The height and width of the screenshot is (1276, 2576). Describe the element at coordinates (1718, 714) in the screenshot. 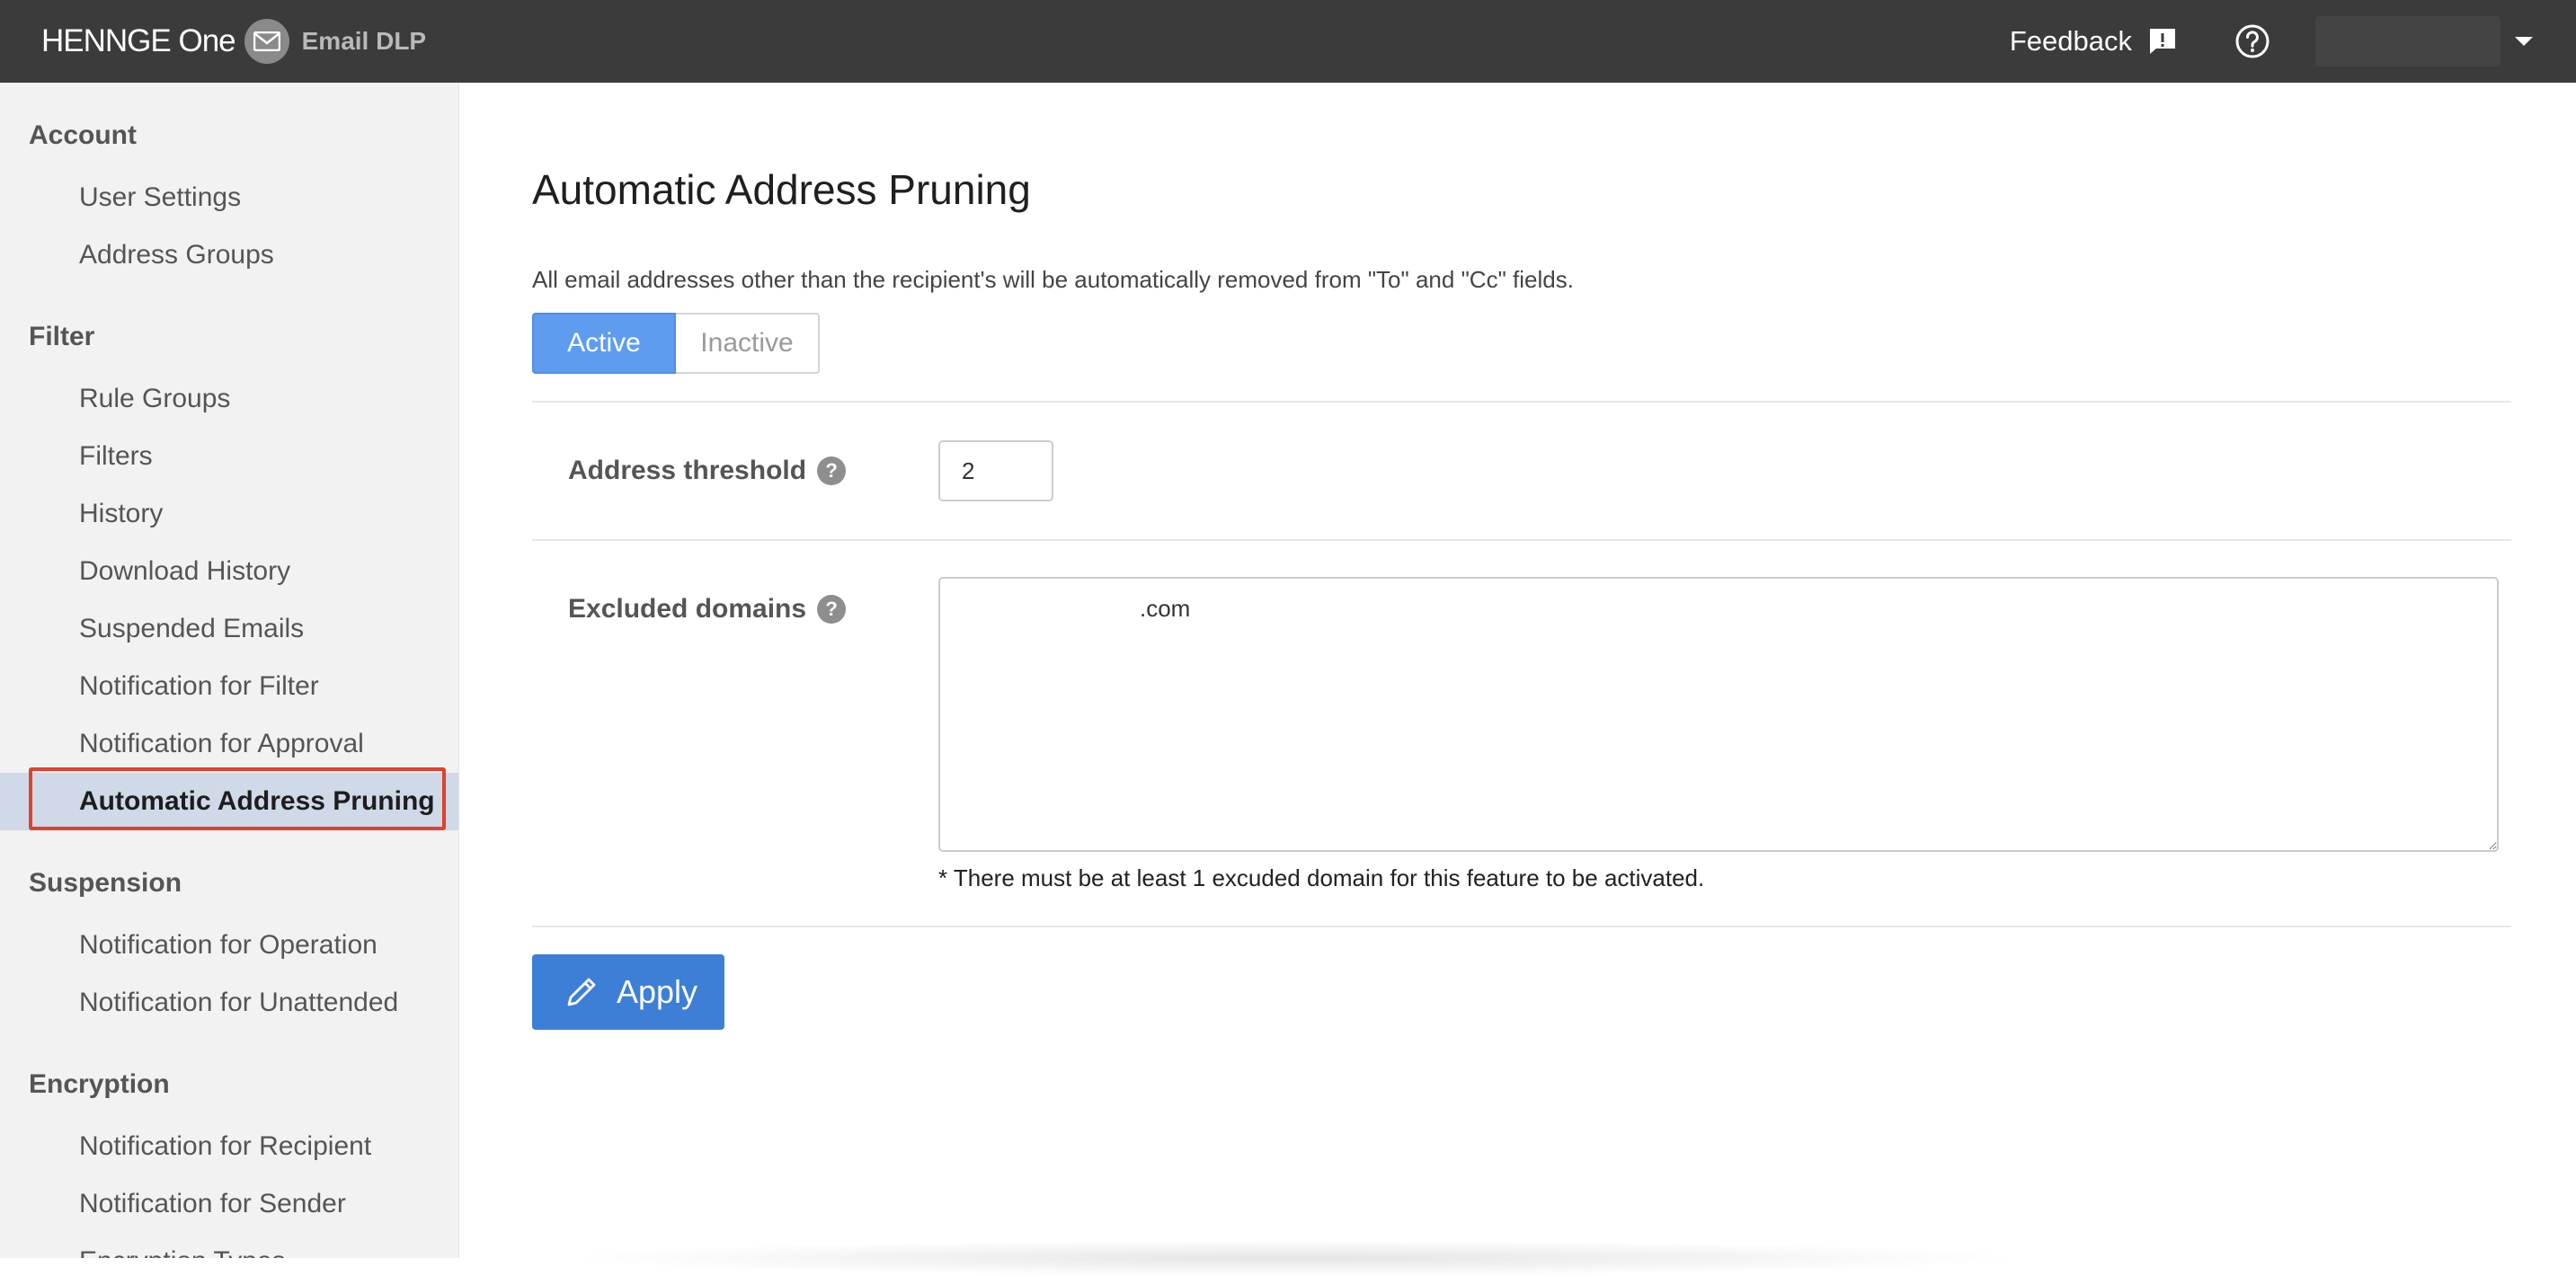

I see `excluded-domains-textarea: .com` at that location.